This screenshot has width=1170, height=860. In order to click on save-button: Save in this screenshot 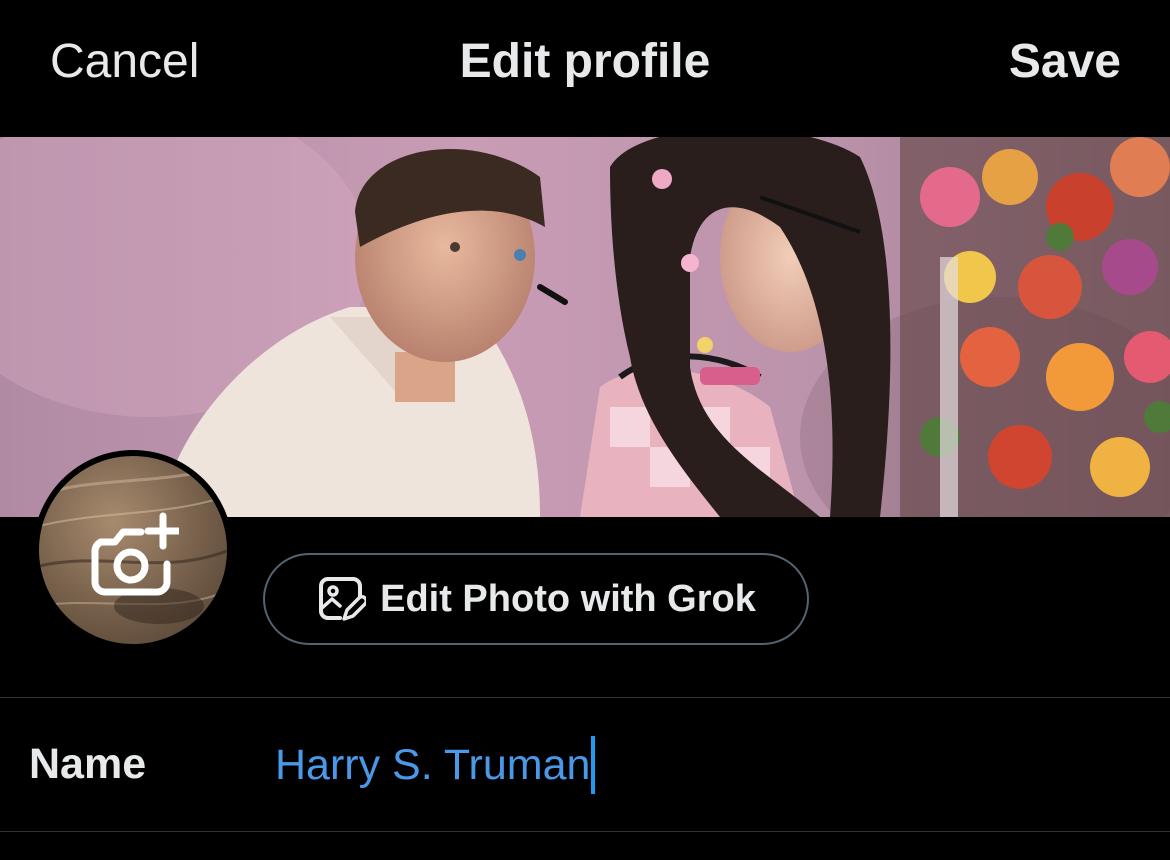, I will do `click(1065, 61)`.